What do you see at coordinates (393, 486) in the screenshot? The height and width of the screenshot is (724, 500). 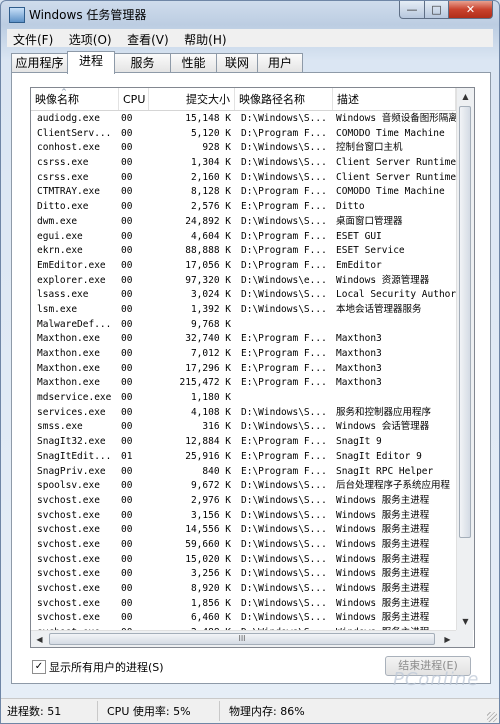 I see `row-description: 后台处理程序子系统应用程` at bounding box center [393, 486].